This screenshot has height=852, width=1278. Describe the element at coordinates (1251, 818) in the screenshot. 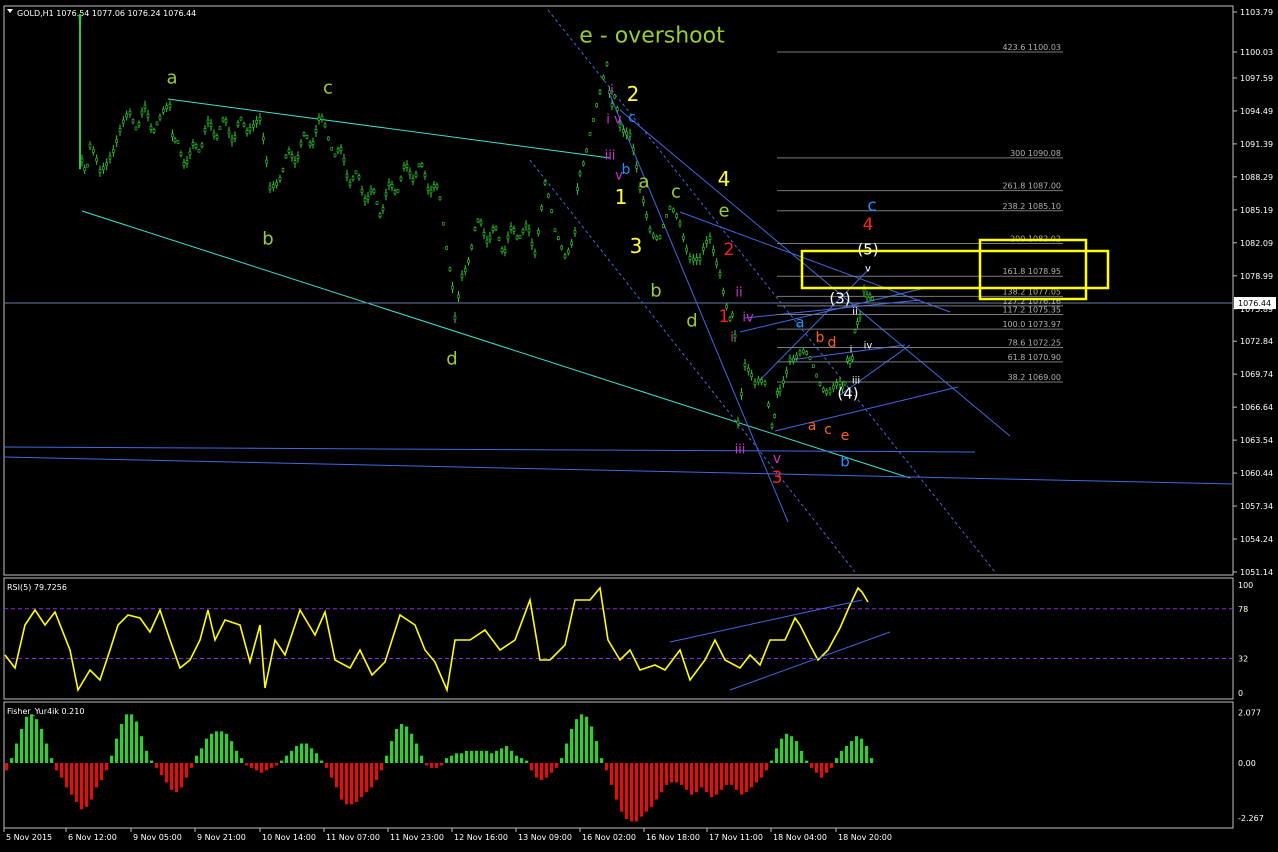

I see `fisher-tick-label: -2.267` at that location.